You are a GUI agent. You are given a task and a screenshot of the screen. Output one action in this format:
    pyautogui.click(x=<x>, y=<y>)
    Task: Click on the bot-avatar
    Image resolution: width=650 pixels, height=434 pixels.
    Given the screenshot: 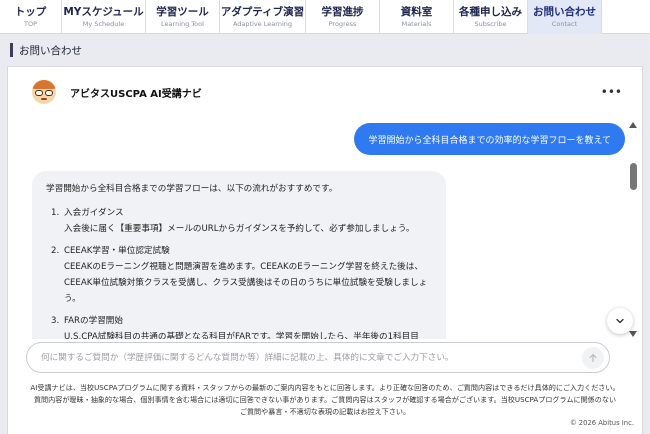 What is the action you would take?
    pyautogui.click(x=44, y=92)
    